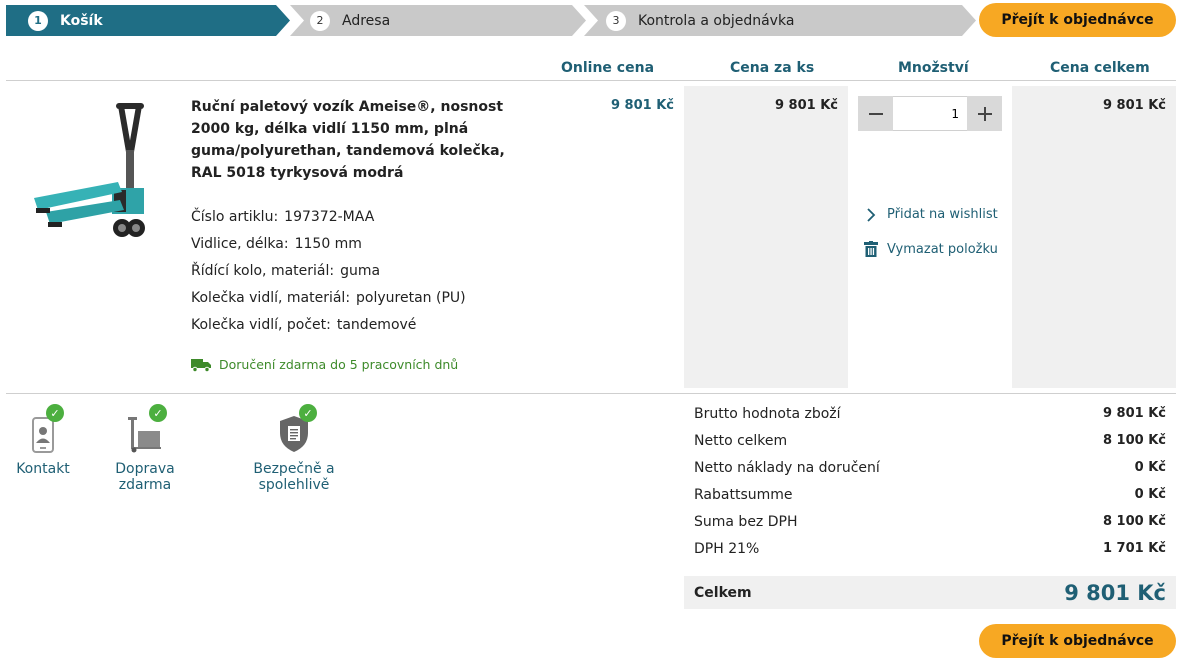  I want to click on attribute-label: Vidlice, délka:, so click(240, 244).